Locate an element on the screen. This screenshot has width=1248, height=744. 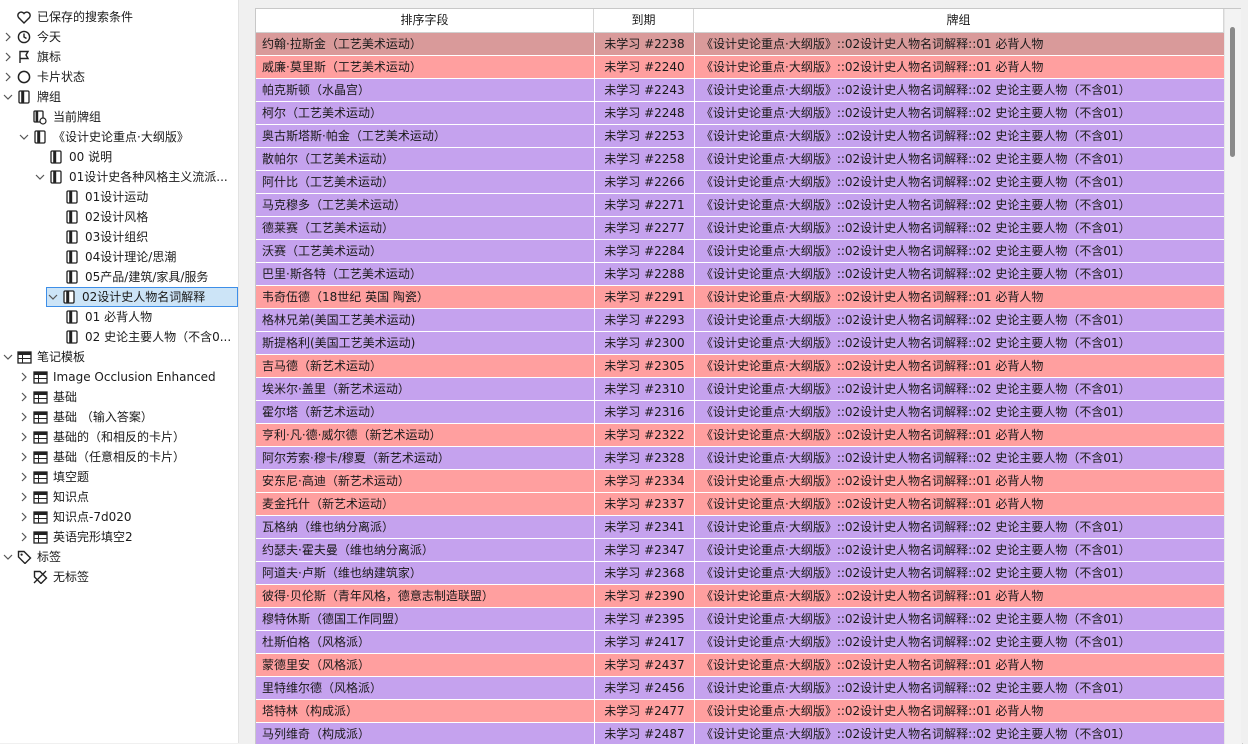
sidebar-item: 04设计理论/思潮 is located at coordinates (143, 257).